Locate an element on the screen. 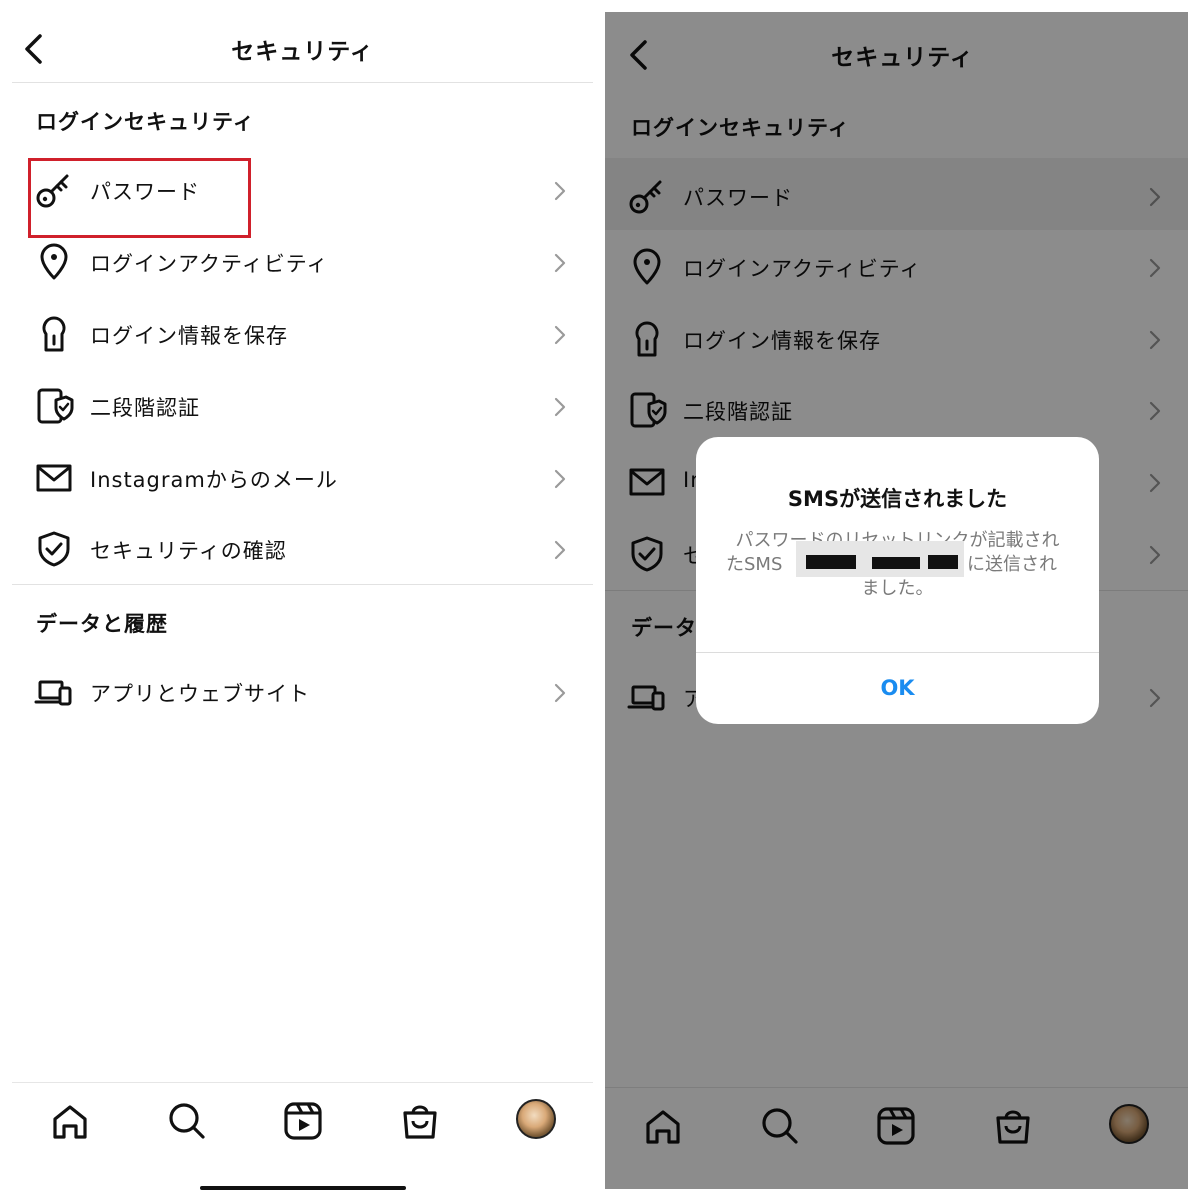 This screenshot has width=1200, height=1200. search-icon is located at coordinates (187, 1121).